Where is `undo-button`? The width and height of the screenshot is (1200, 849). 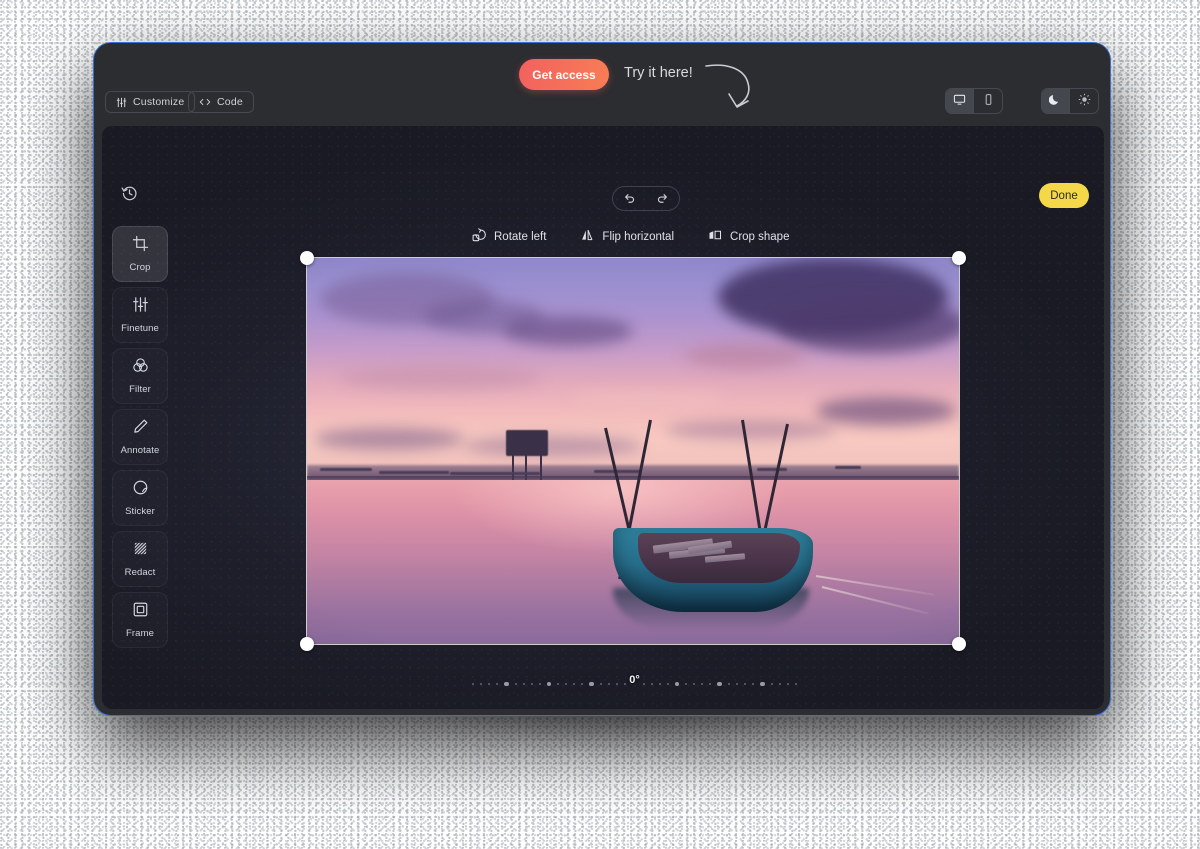
undo-button is located at coordinates (629, 198).